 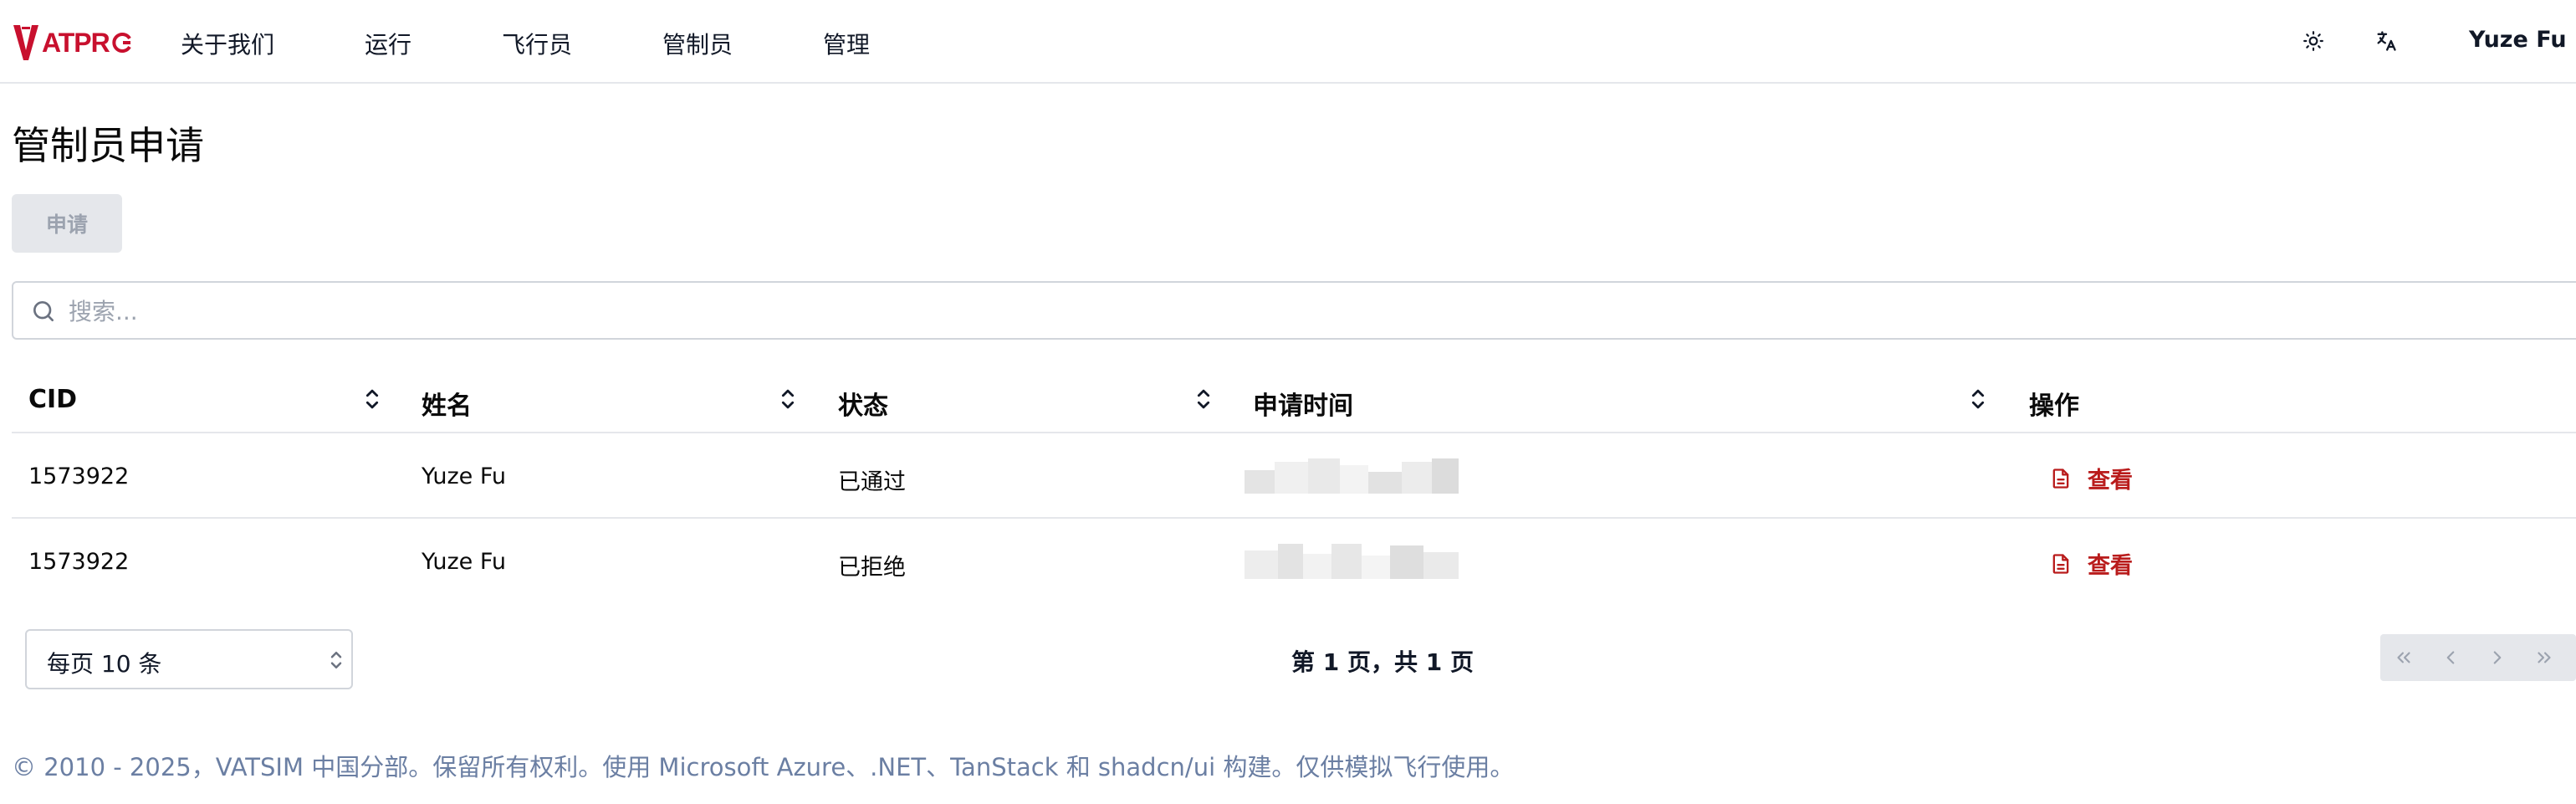 I want to click on search-input, so click(x=1281, y=311).